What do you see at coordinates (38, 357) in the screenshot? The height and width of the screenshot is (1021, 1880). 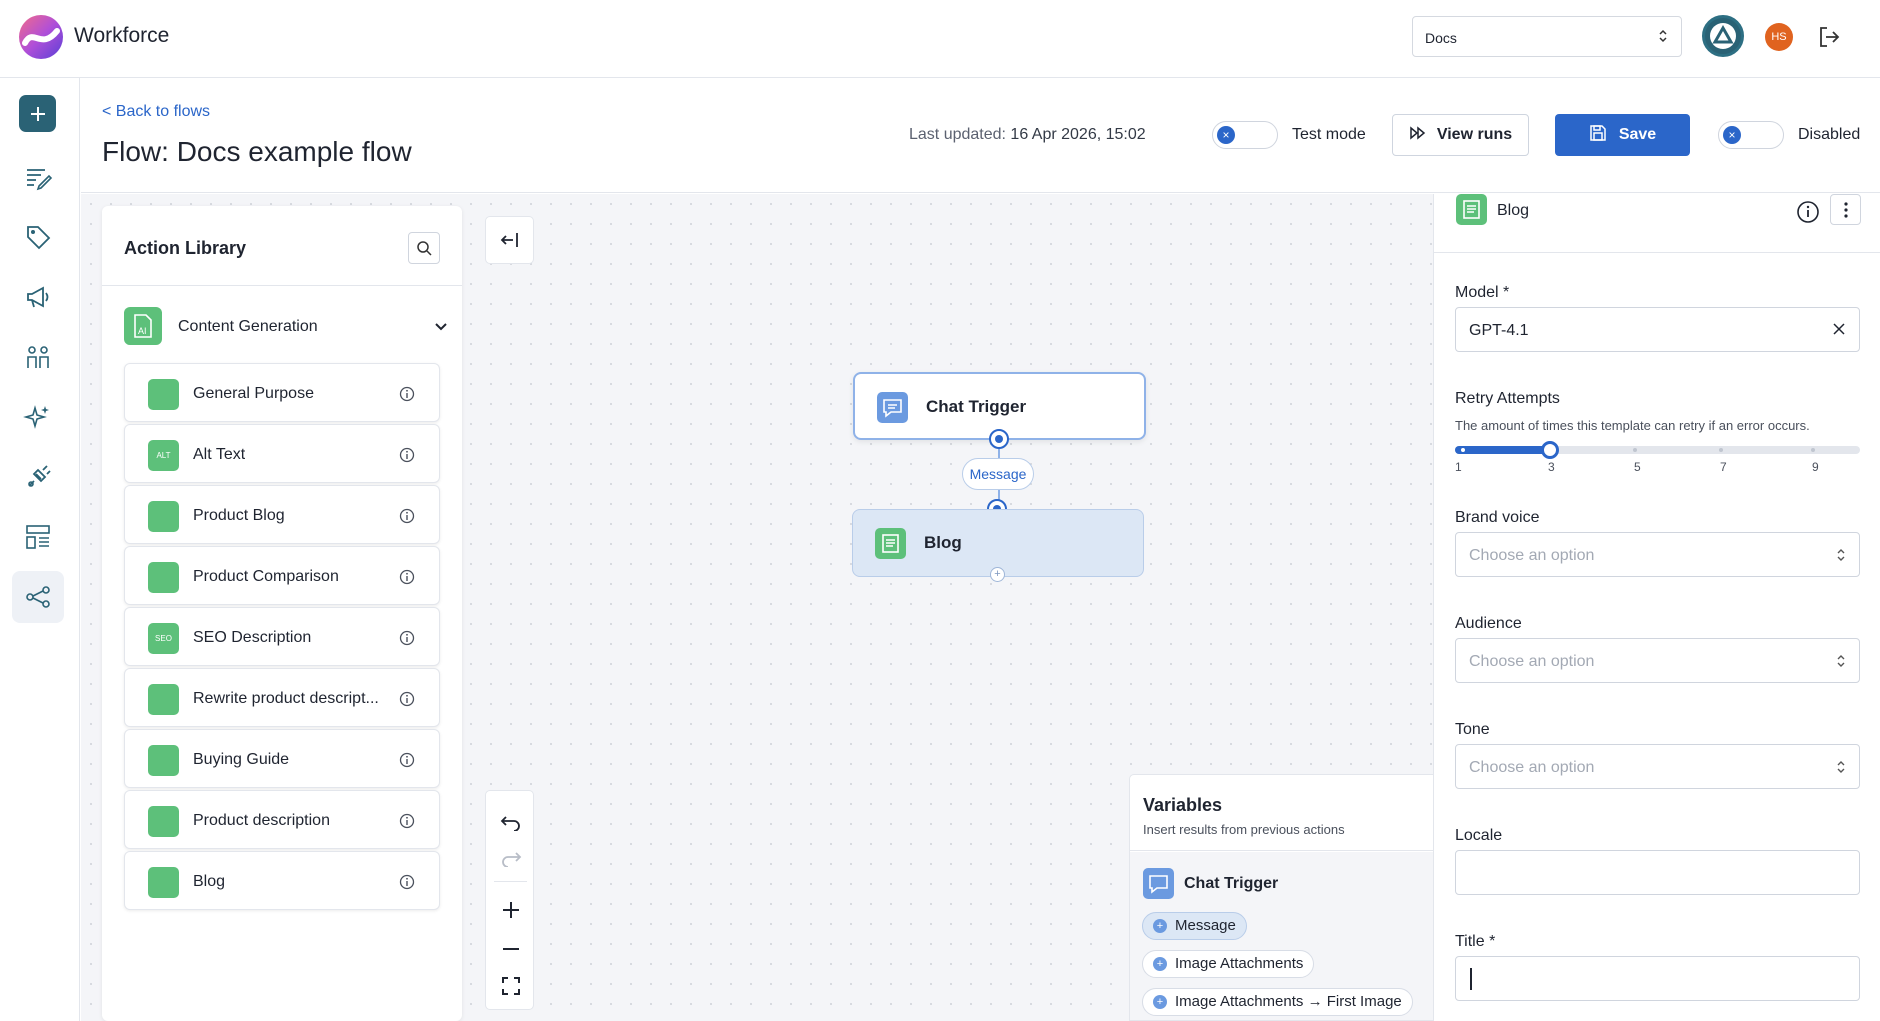 I see `people-icon` at bounding box center [38, 357].